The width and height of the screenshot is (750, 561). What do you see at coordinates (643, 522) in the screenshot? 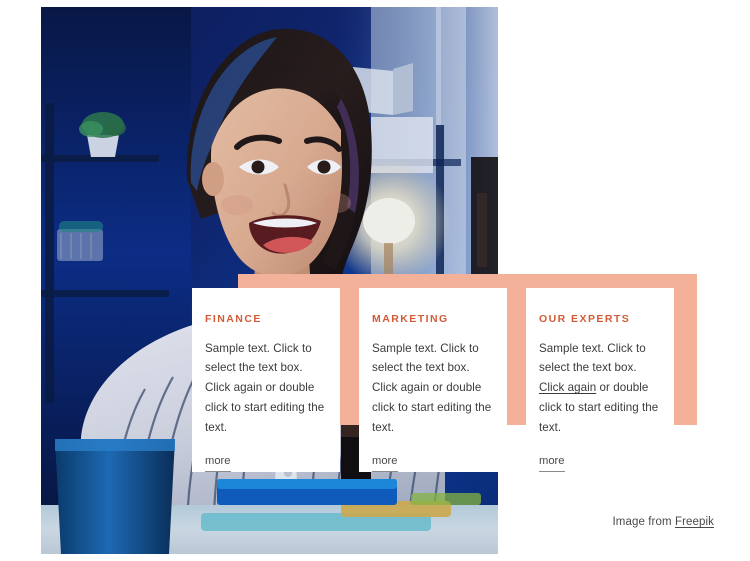
I see `image-credit-prefix: Image from` at bounding box center [643, 522].